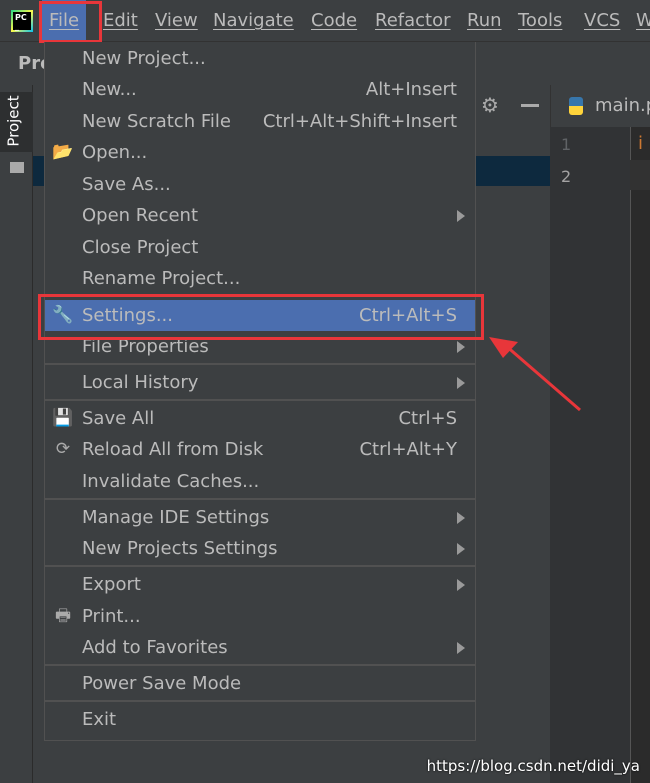 This screenshot has height=783, width=650. I want to click on watermark: https://blog.csdn.net/didi_ya, so click(533, 766).